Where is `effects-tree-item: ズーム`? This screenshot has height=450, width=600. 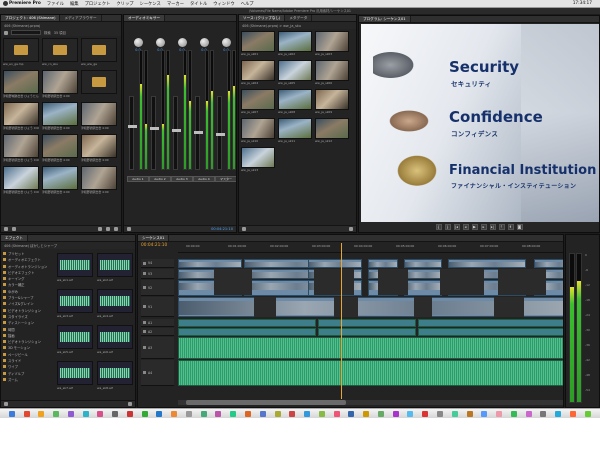
effects-tree-item: ズーム is located at coordinates (28, 380).